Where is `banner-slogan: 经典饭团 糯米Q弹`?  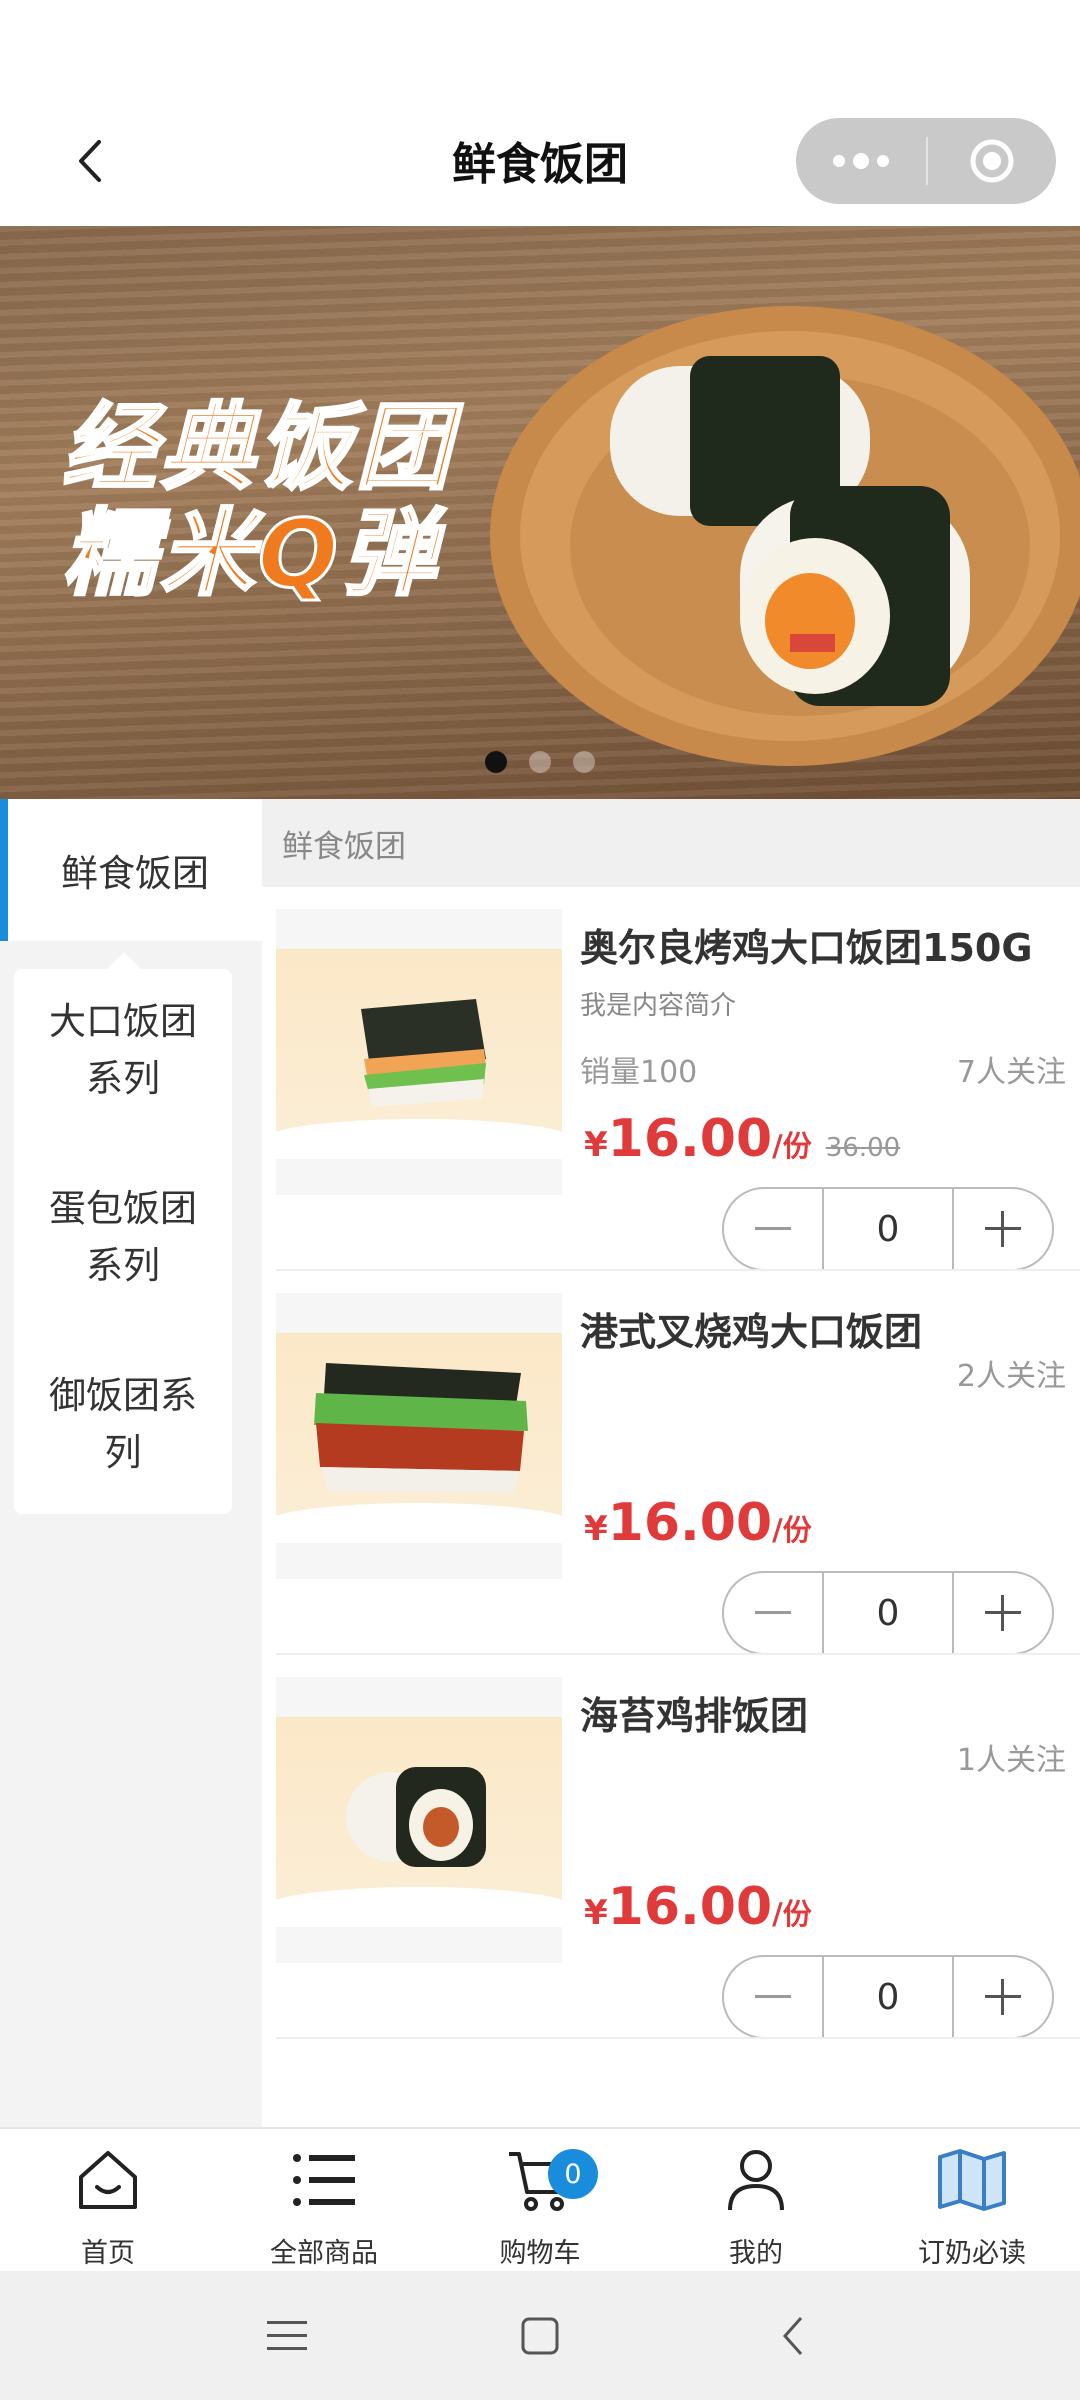
banner-slogan: 经典饭团 糯米Q弹 is located at coordinates (257, 501).